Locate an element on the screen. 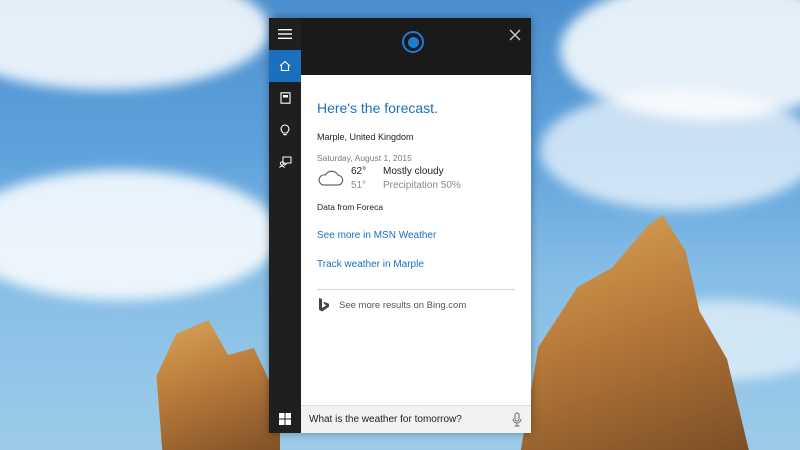 This screenshot has height=450, width=800. hamburger-icon is located at coordinates (285, 34).